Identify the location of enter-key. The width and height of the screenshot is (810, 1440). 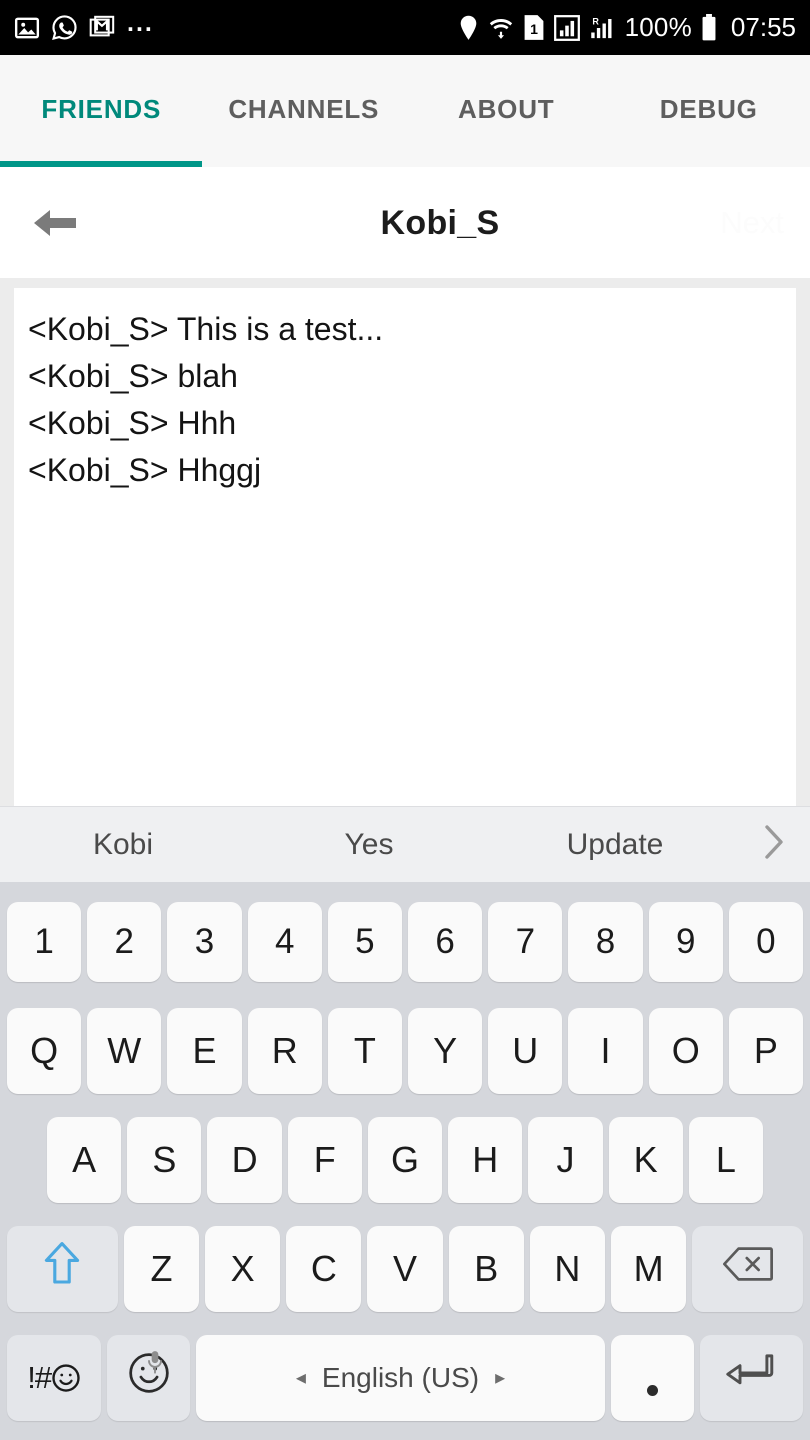
(751, 1377).